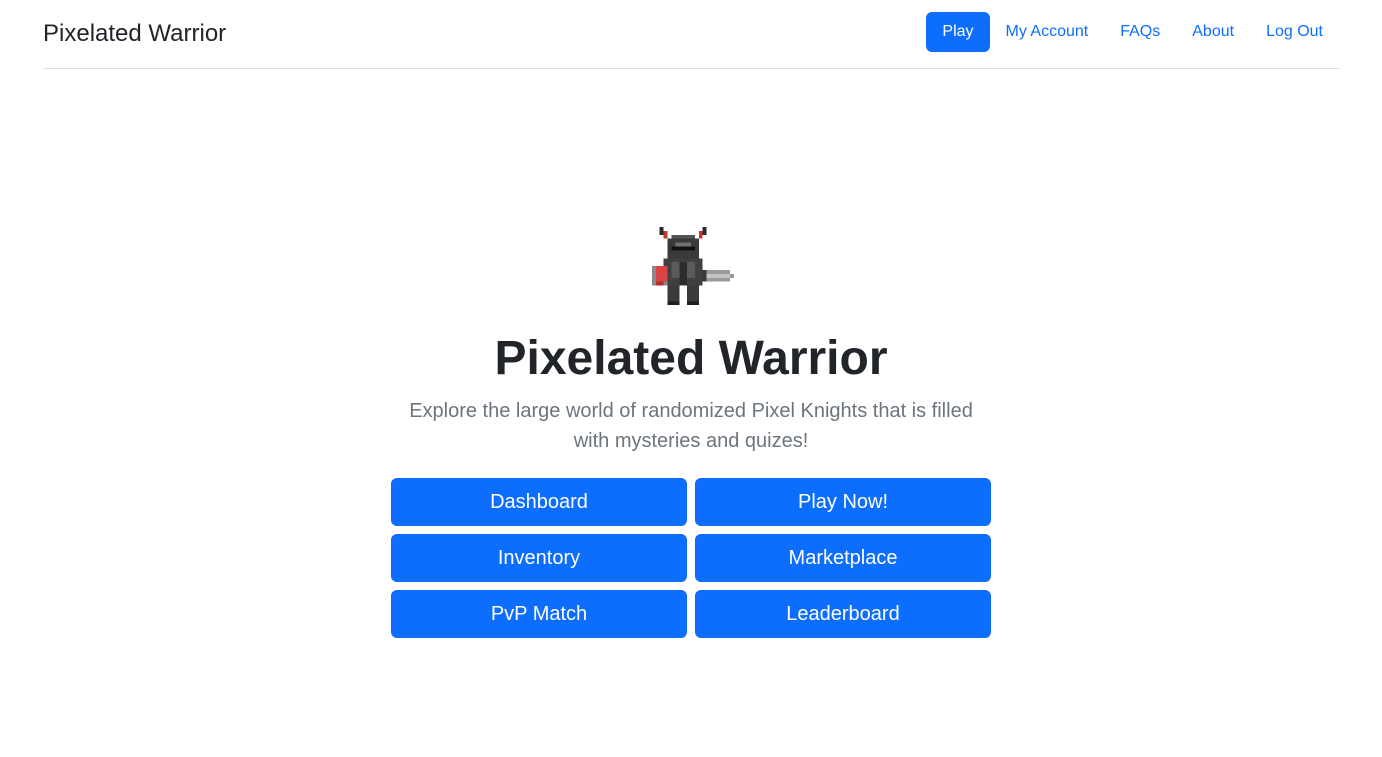 Image resolution: width=1382 pixels, height=757 pixels. I want to click on nav-faqs: FAQs, so click(1140, 32).